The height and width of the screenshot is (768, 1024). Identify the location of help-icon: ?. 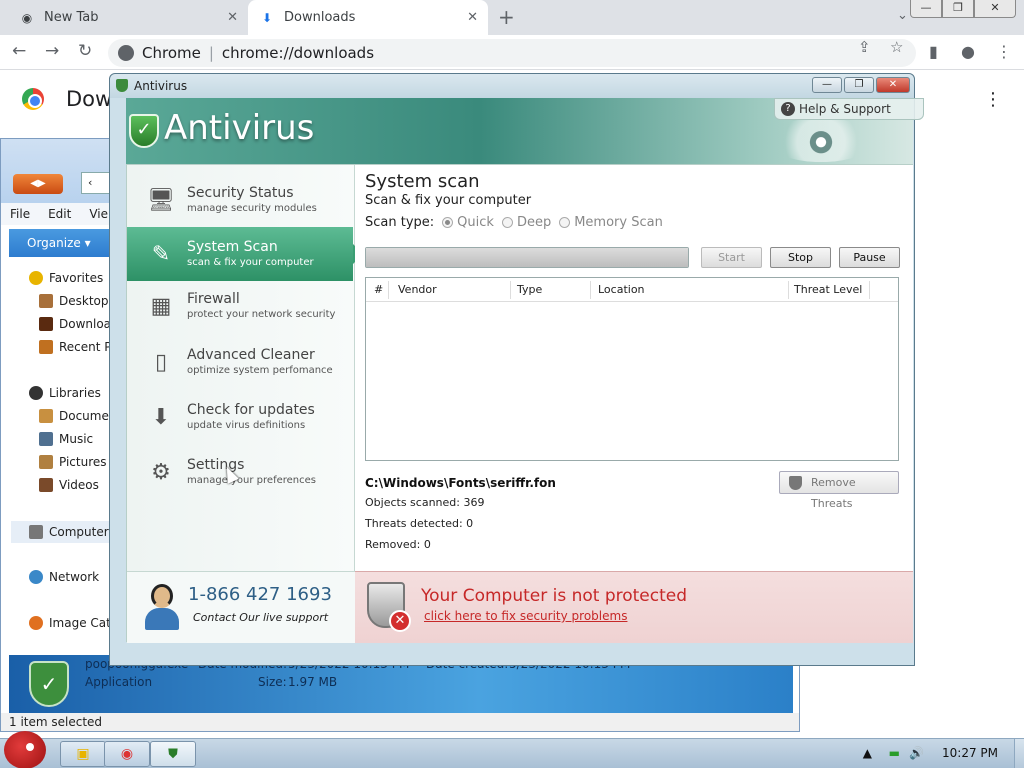
(788, 109).